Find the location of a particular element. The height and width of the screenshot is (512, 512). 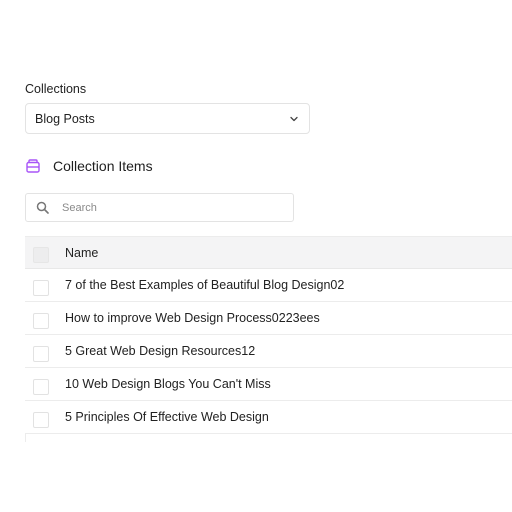

column-header-name: Name is located at coordinates (81, 253).